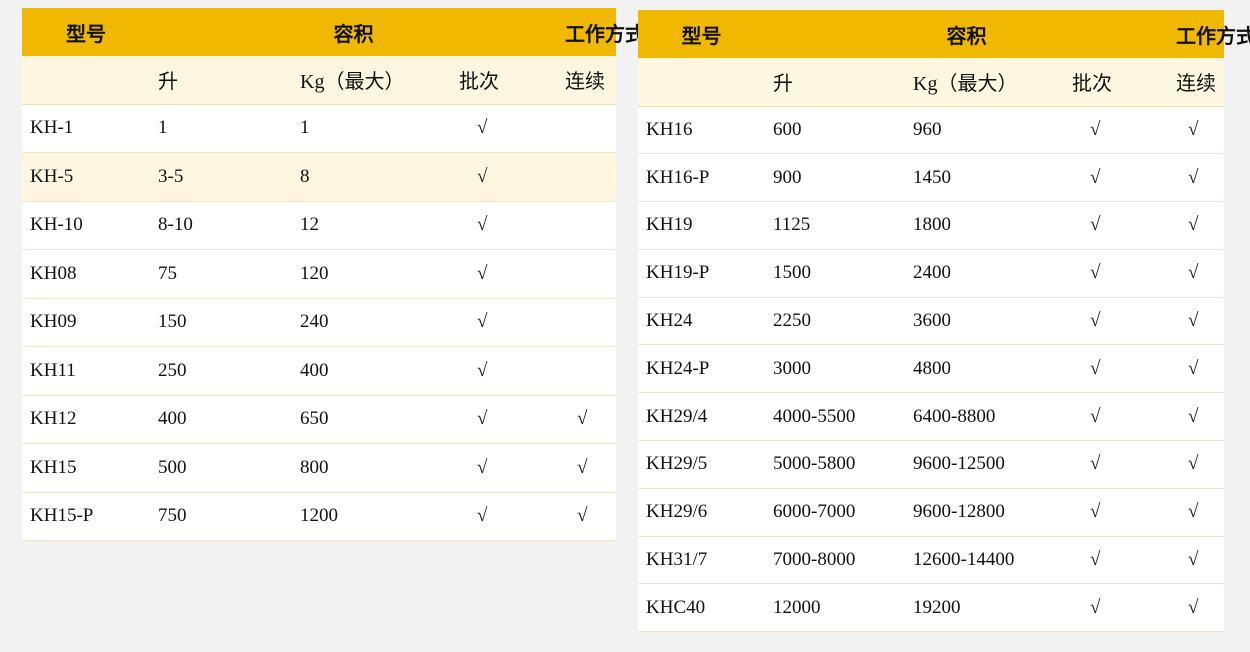 The image size is (1250, 652). I want to click on table-row: KH09 150 240 √, so click(319, 322).